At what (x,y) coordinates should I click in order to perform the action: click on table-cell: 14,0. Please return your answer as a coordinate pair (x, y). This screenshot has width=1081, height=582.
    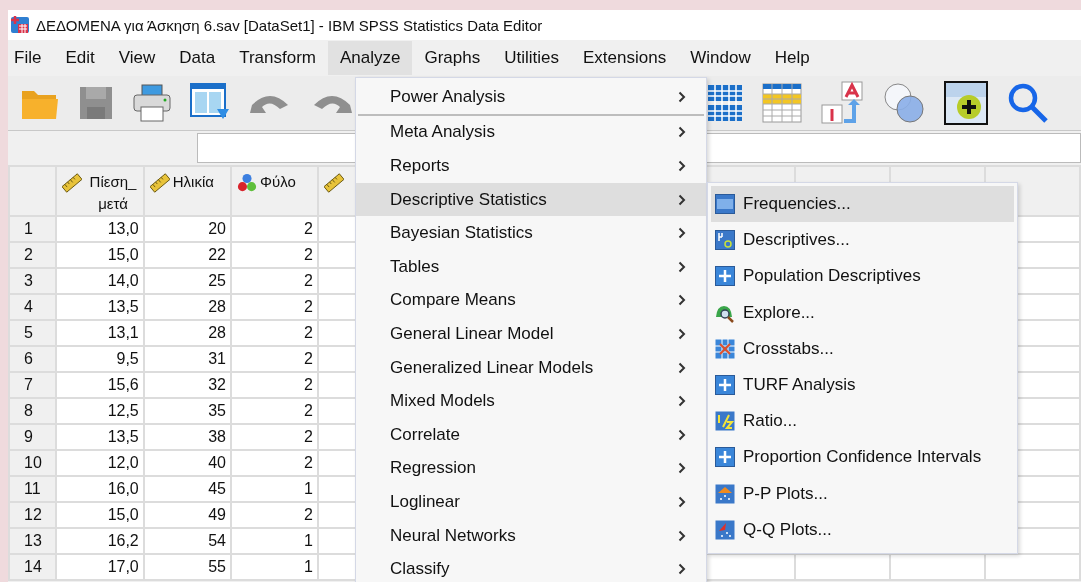
    Looking at the image, I should click on (100, 281).